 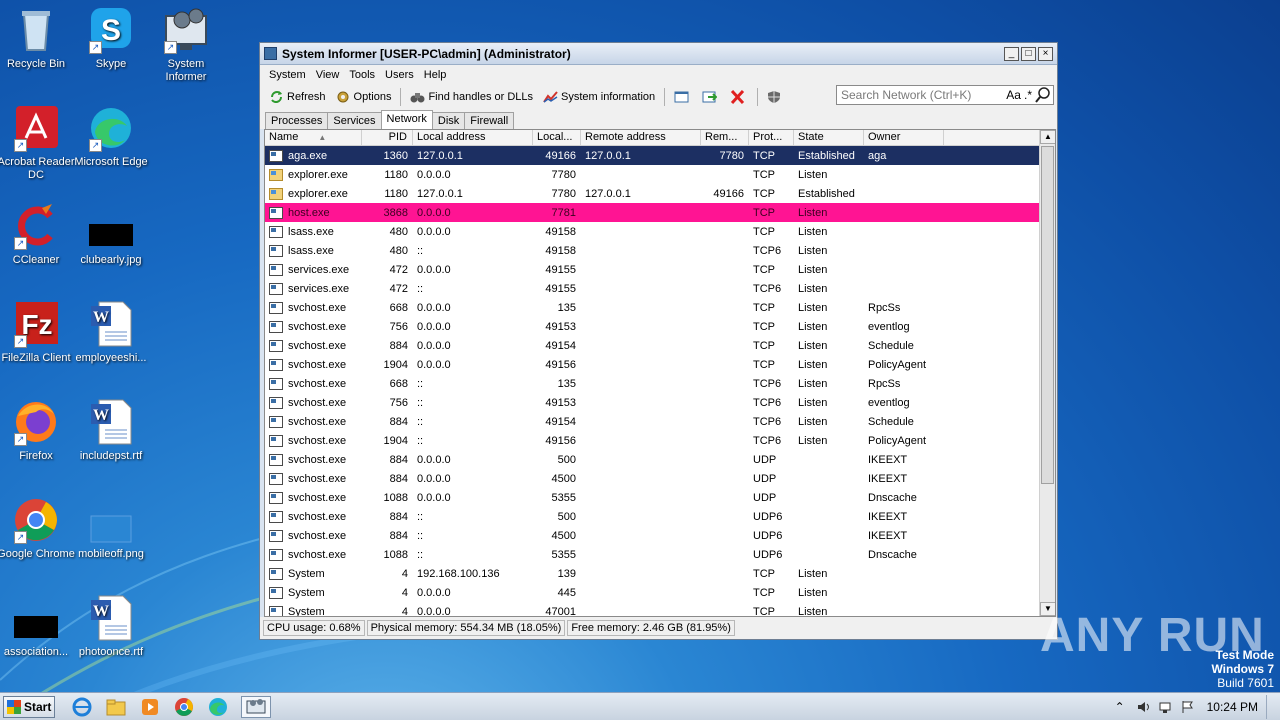 What do you see at coordinates (660, 535) in the screenshot?
I see `table-row: svchost.exe 884:: 4500 UDP6 IKEEXT` at bounding box center [660, 535].